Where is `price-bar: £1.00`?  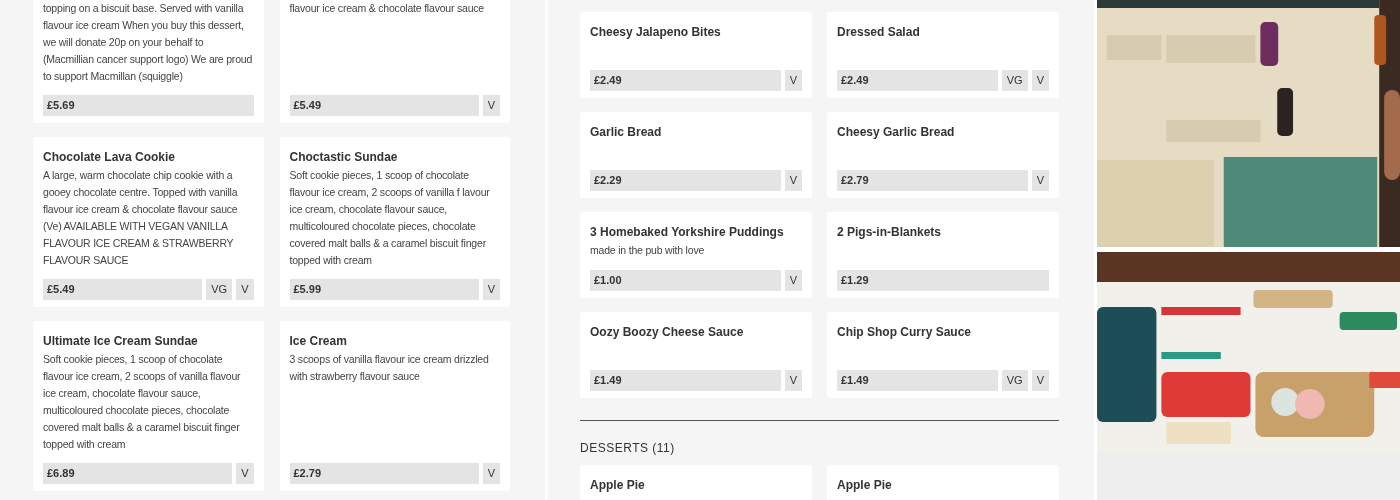
price-bar: £1.00 is located at coordinates (685, 280).